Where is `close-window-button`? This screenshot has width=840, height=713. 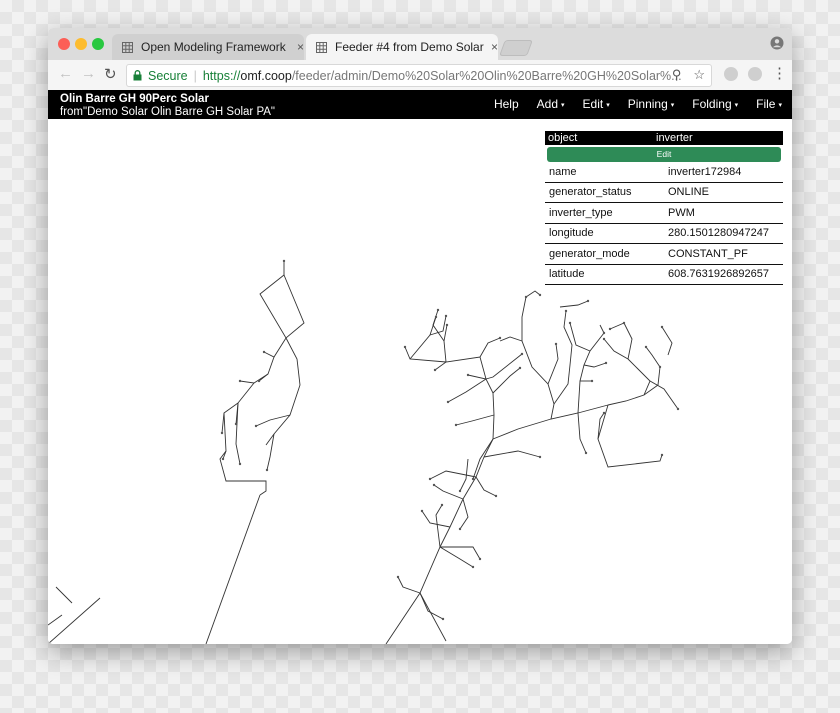
close-window-button is located at coordinates (64, 44).